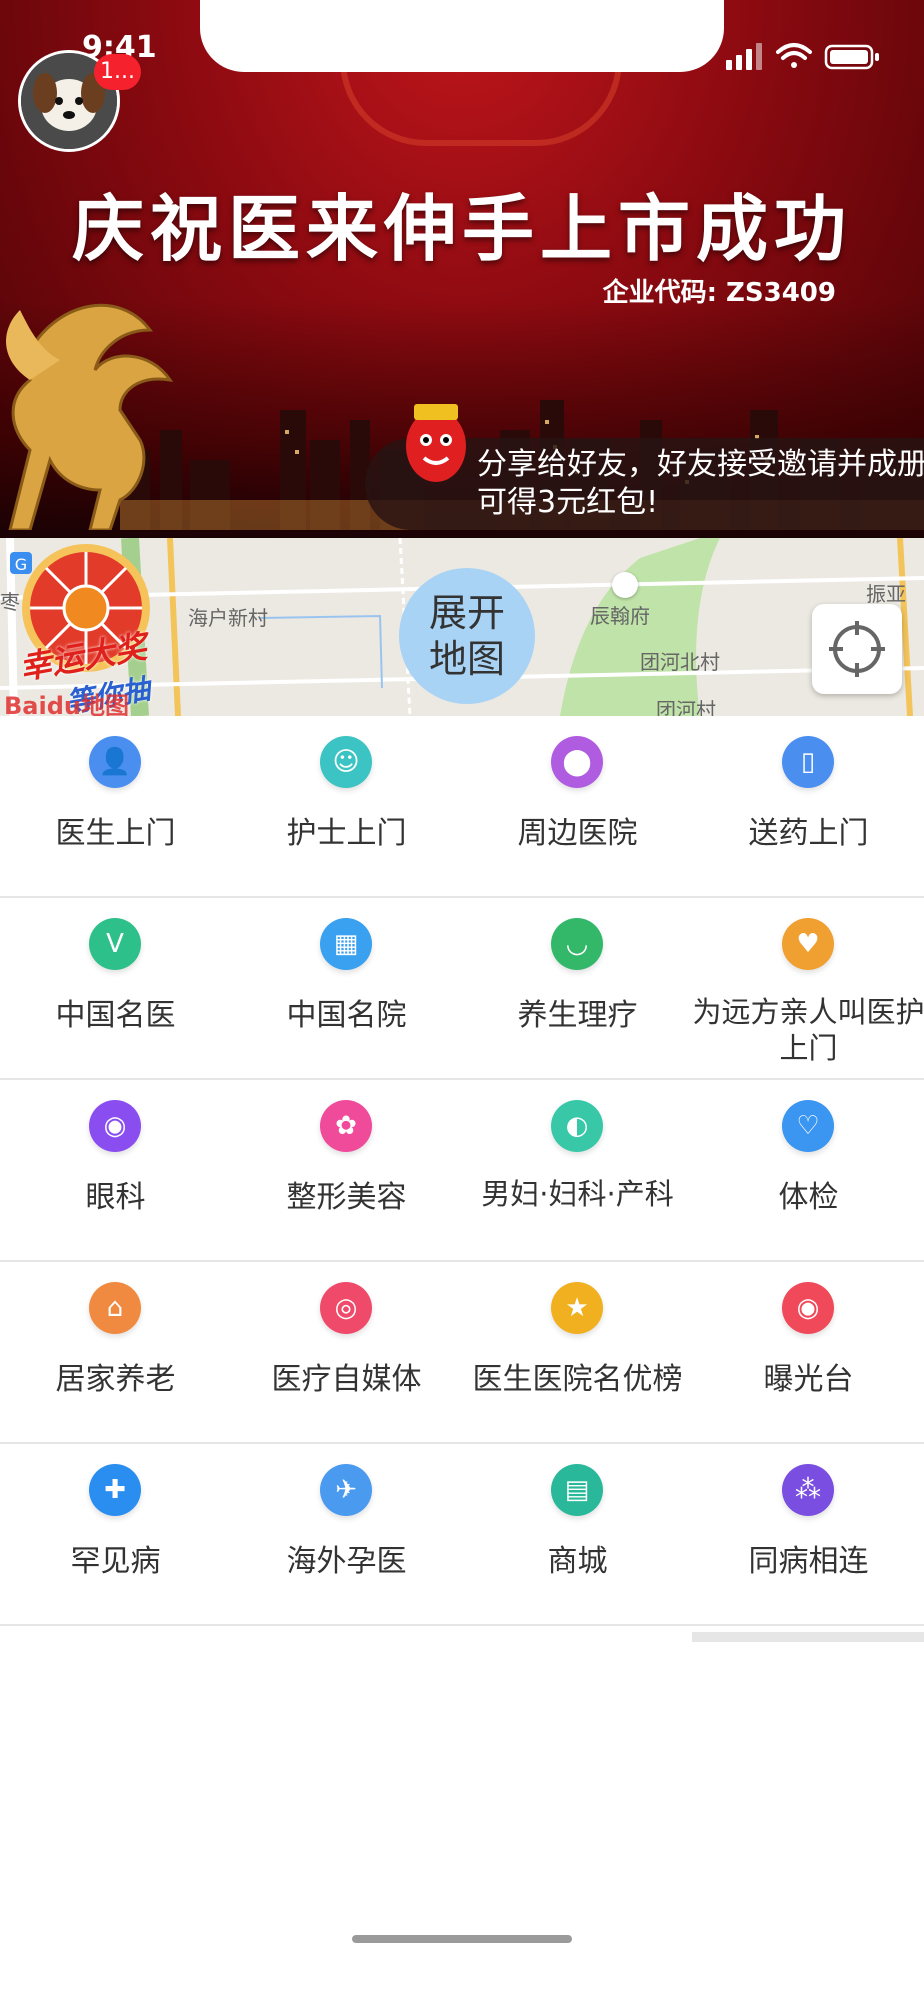 Image resolution: width=924 pixels, height=2000 pixels. Describe the element at coordinates (808, 1490) in the screenshot. I see `connect-icon: ⁂` at that location.